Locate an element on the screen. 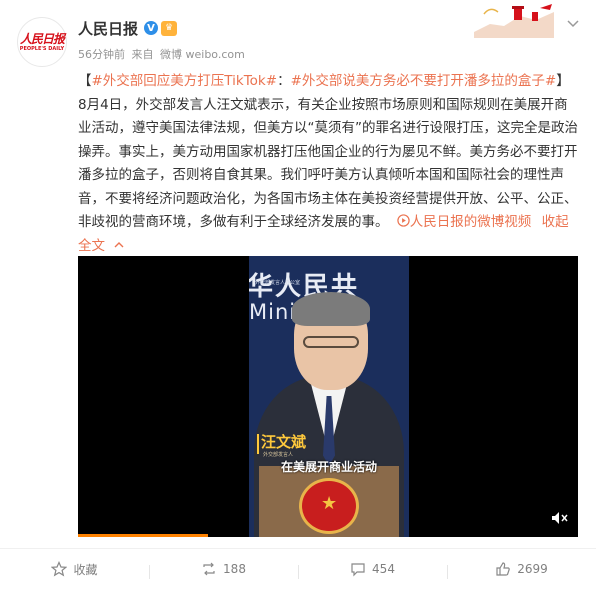 The height and width of the screenshot is (589, 596). avatar-logo-en: PEOPLE'S DAILY is located at coordinates (42, 49).